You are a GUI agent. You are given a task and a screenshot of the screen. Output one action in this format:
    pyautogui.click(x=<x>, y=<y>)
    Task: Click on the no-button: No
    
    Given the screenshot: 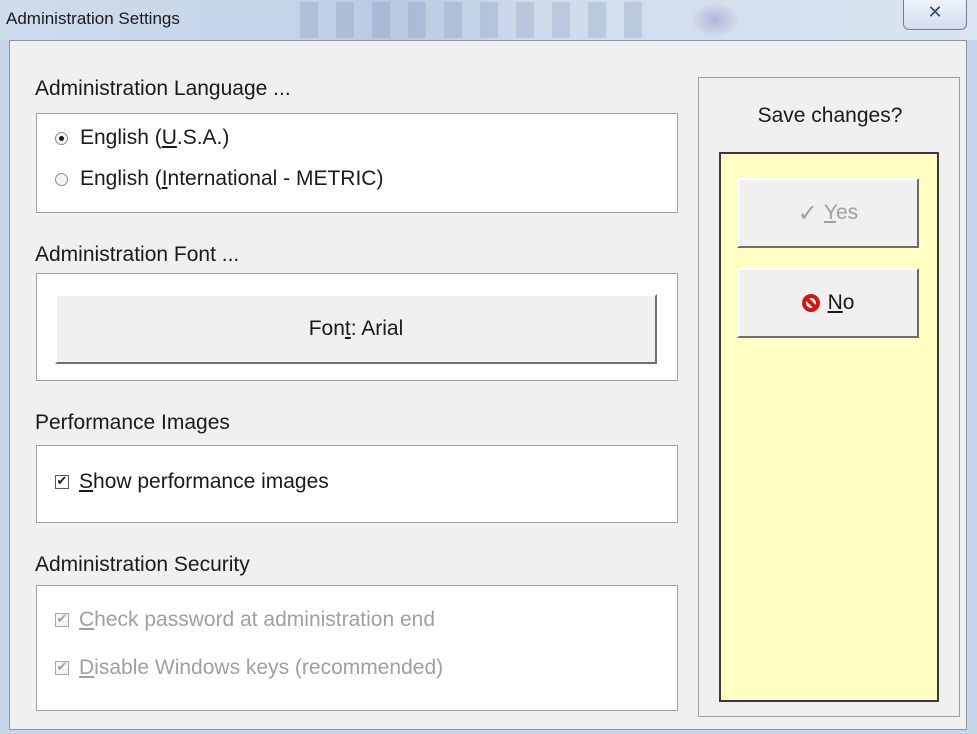 What is the action you would take?
    pyautogui.click(x=828, y=303)
    